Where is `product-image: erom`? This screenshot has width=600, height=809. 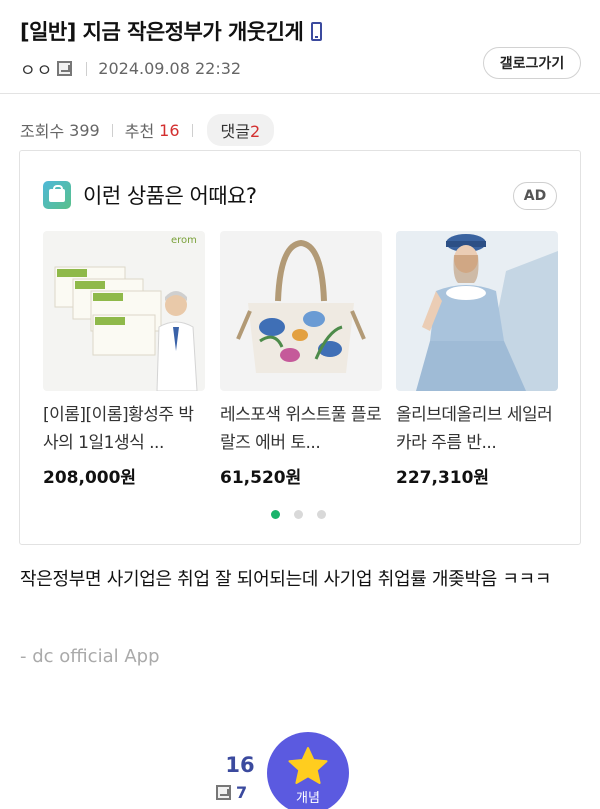
product-image: erom is located at coordinates (124, 311).